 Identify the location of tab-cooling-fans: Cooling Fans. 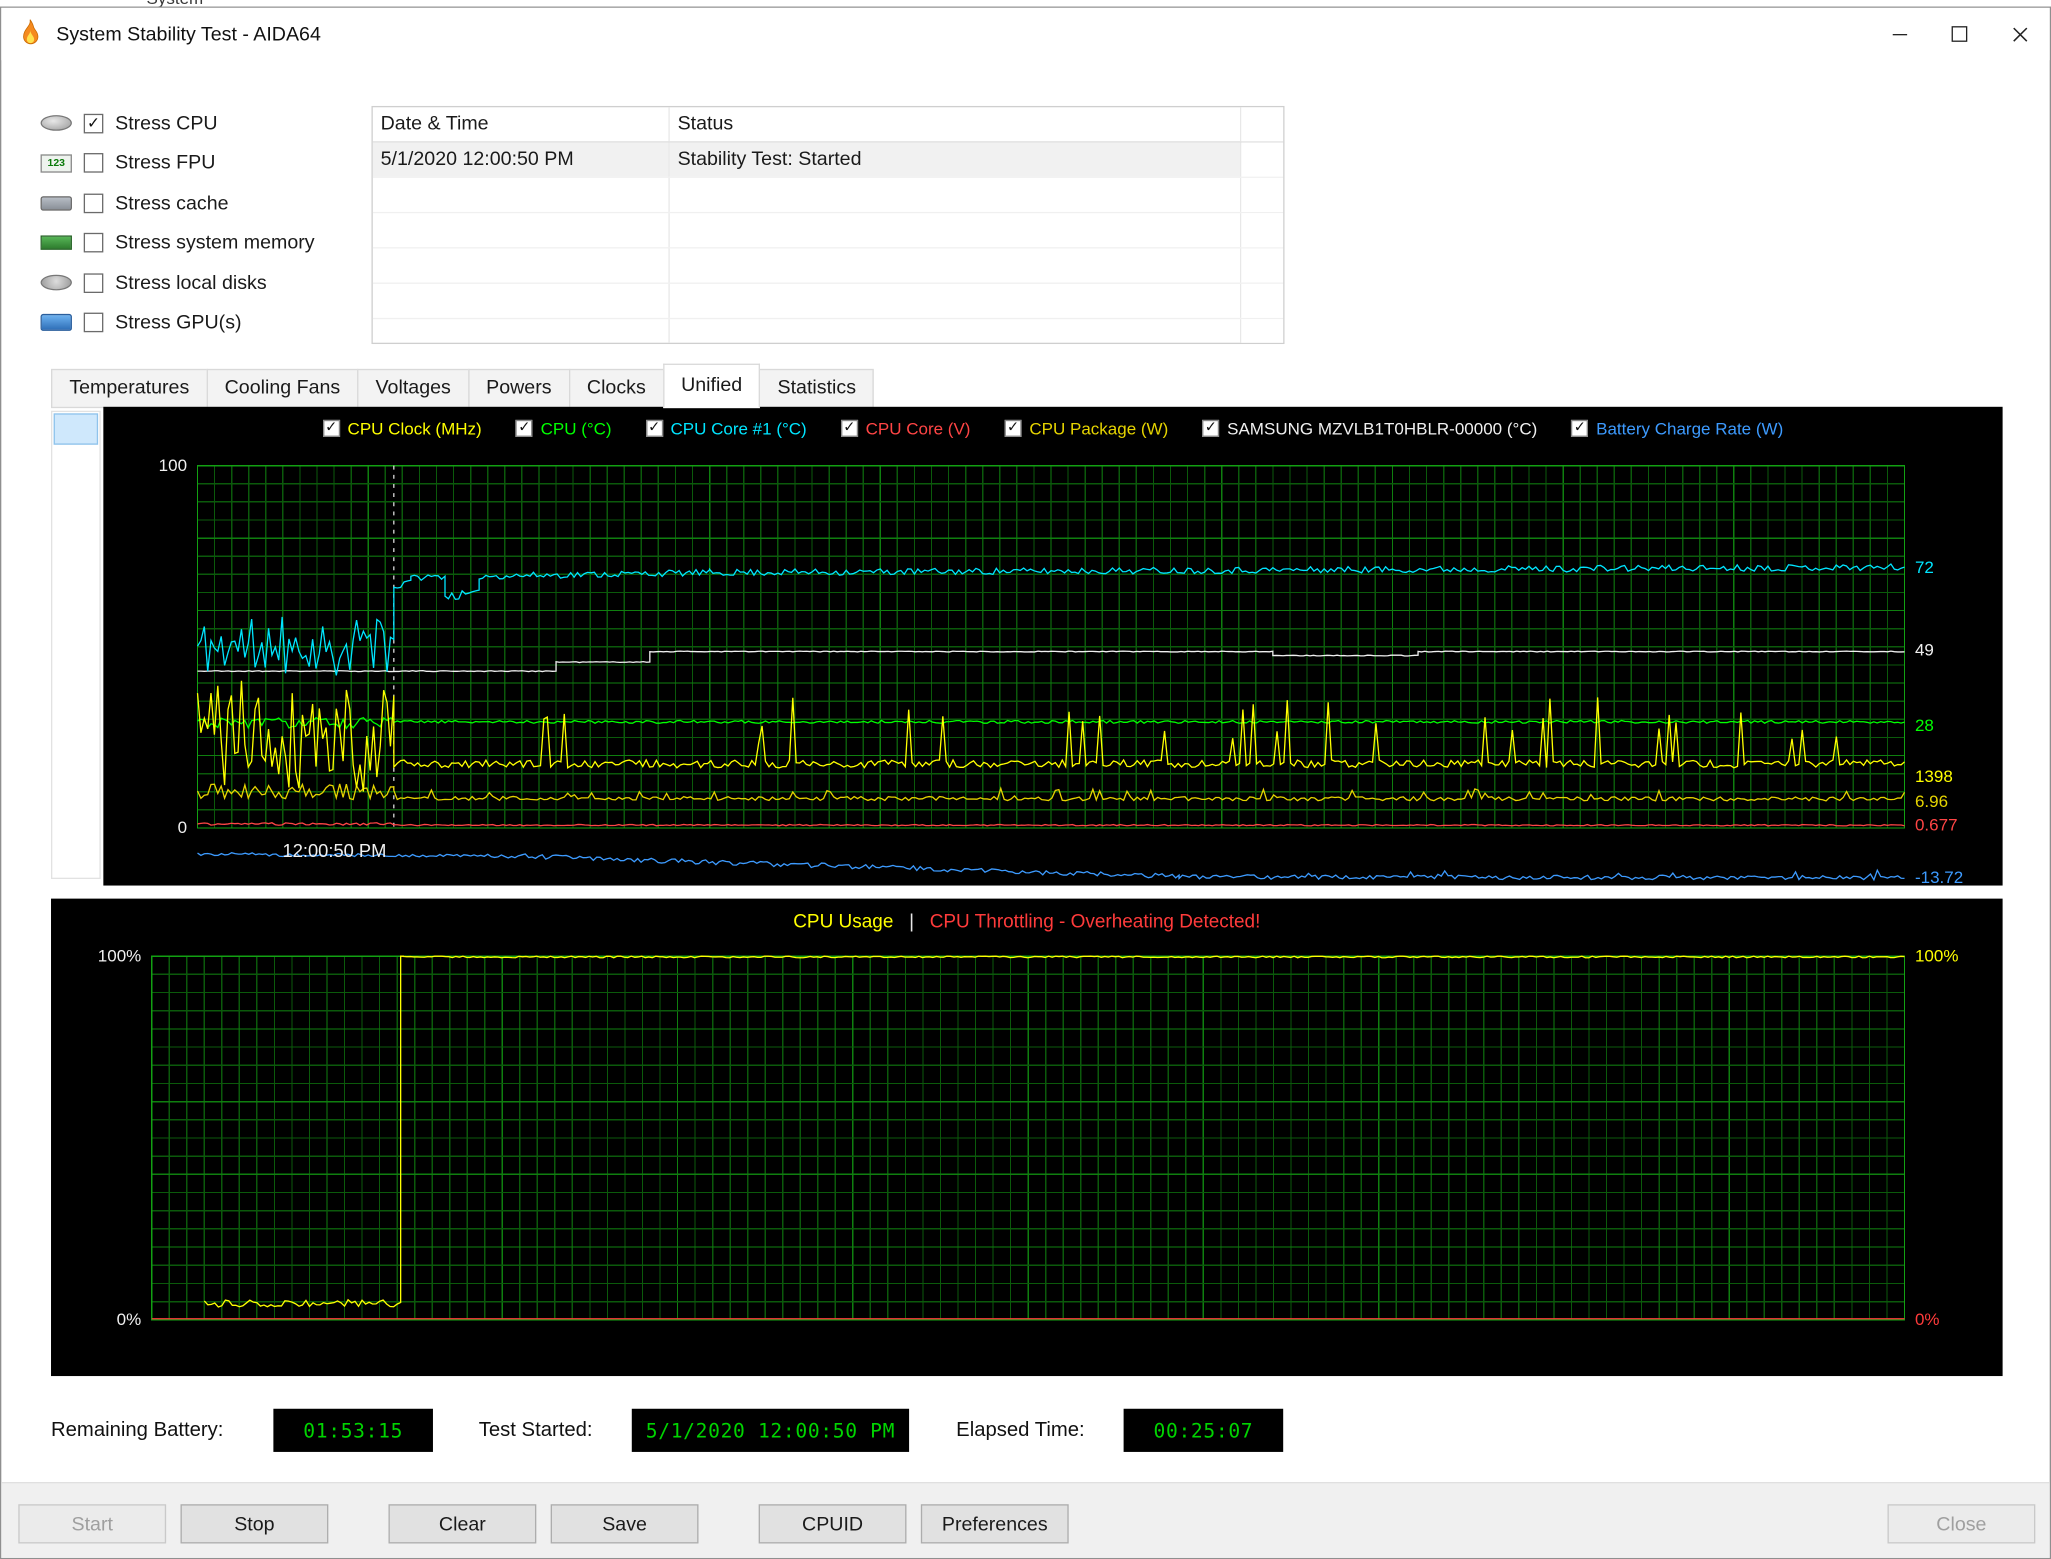
(282, 388).